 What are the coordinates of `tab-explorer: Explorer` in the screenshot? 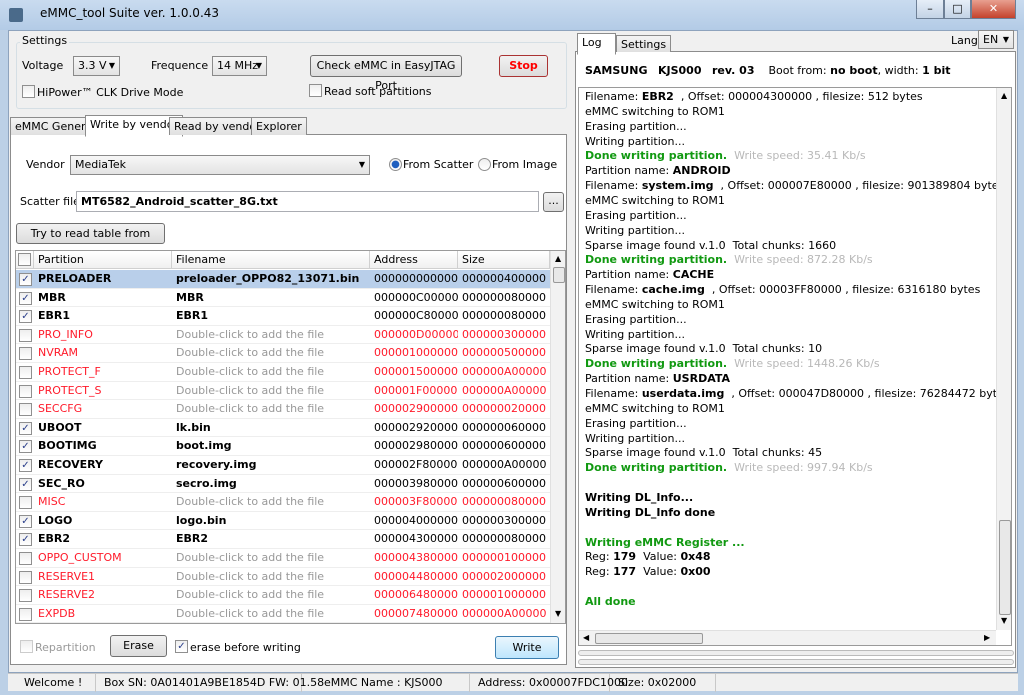 It's located at (279, 126).